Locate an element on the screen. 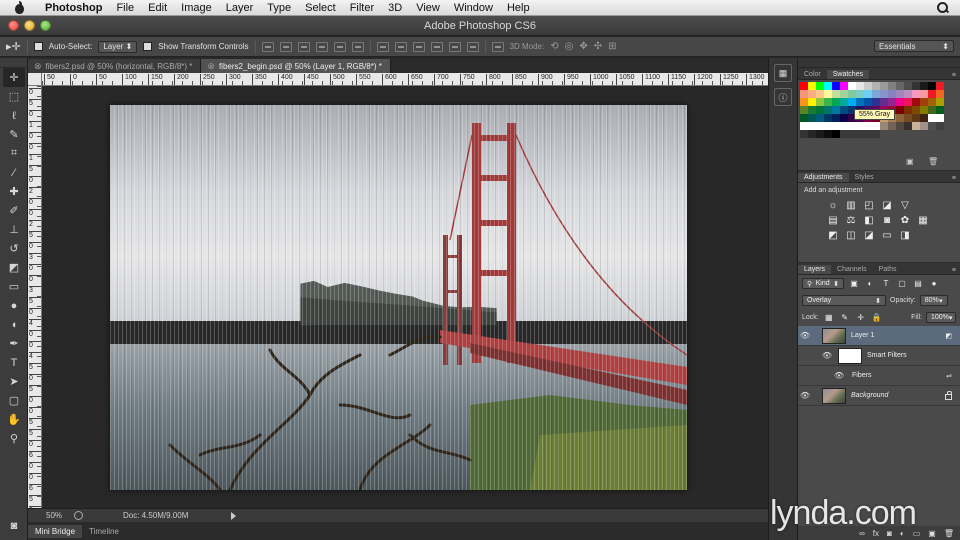 The height and width of the screenshot is (540, 960). align-vcenter-icon is located at coordinates (285, 46).